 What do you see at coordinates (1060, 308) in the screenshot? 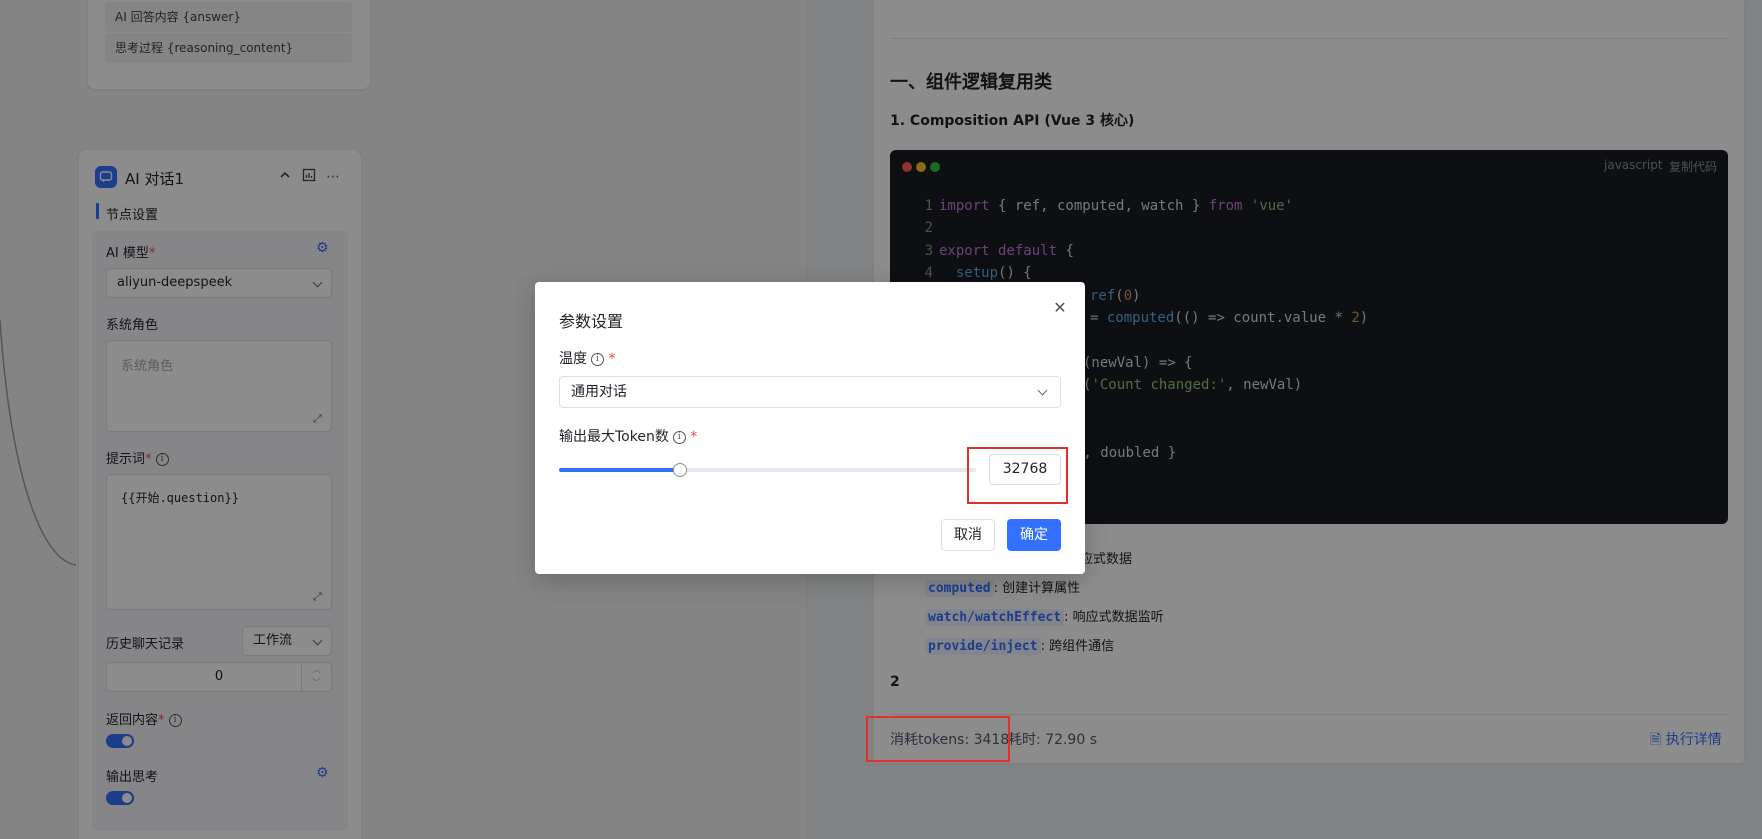
I see `close-icon: ✕` at bounding box center [1060, 308].